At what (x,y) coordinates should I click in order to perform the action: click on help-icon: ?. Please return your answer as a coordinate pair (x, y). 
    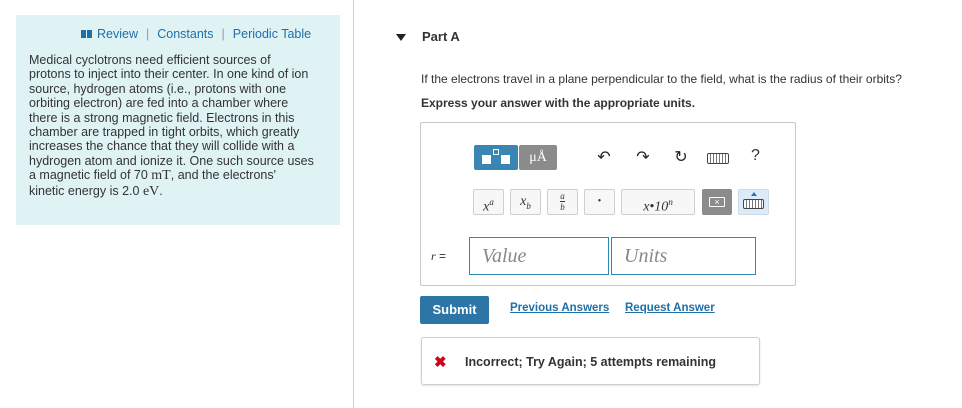
    Looking at the image, I should click on (755, 156).